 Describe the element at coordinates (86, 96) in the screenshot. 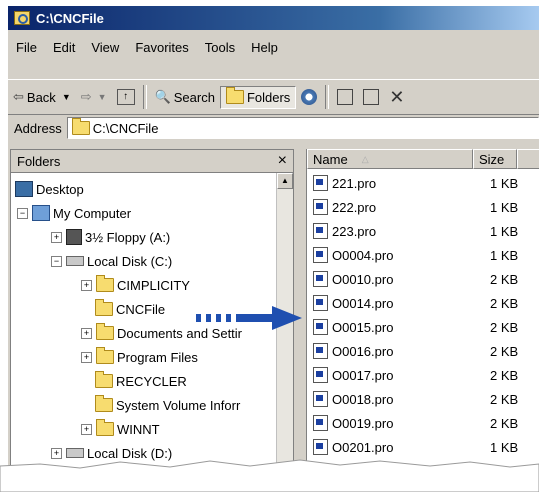

I see `forward-arrow-icon: ⇨` at that location.